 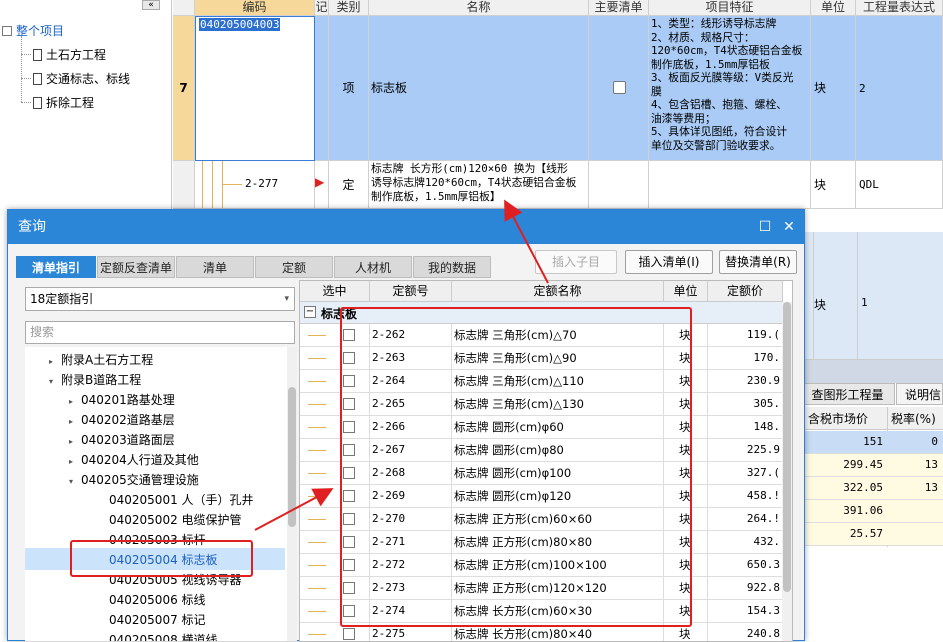 What do you see at coordinates (294, 509) in the screenshot?
I see `arrow-to-quota-rows` at bounding box center [294, 509].